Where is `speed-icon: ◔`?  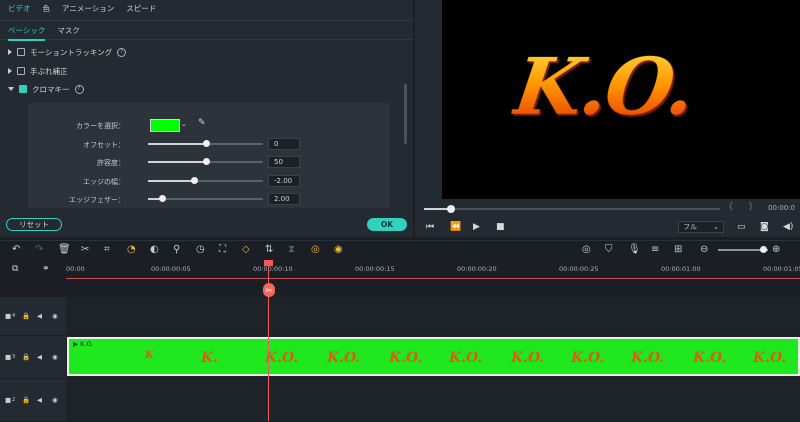 speed-icon: ◔ is located at coordinates (131, 250).